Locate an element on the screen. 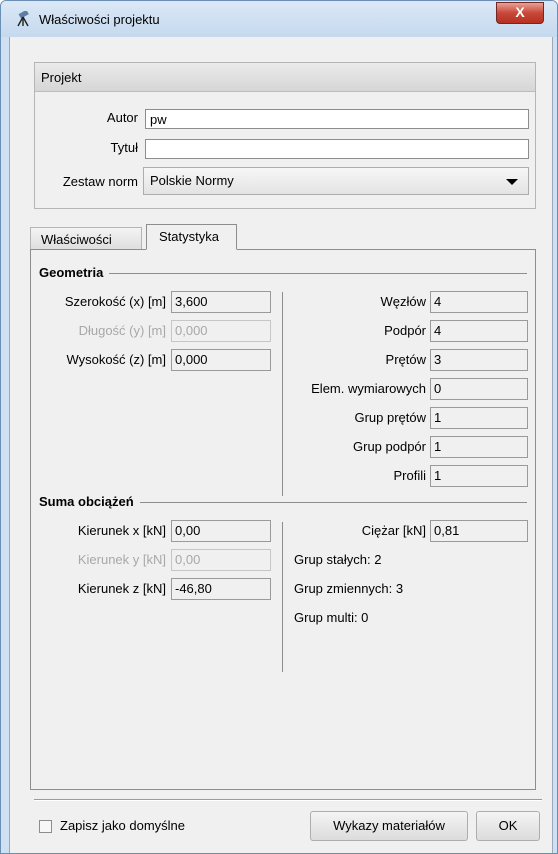 The height and width of the screenshot is (854, 558). save-default-label: Zapisz jako domyślne is located at coordinates (122, 825).